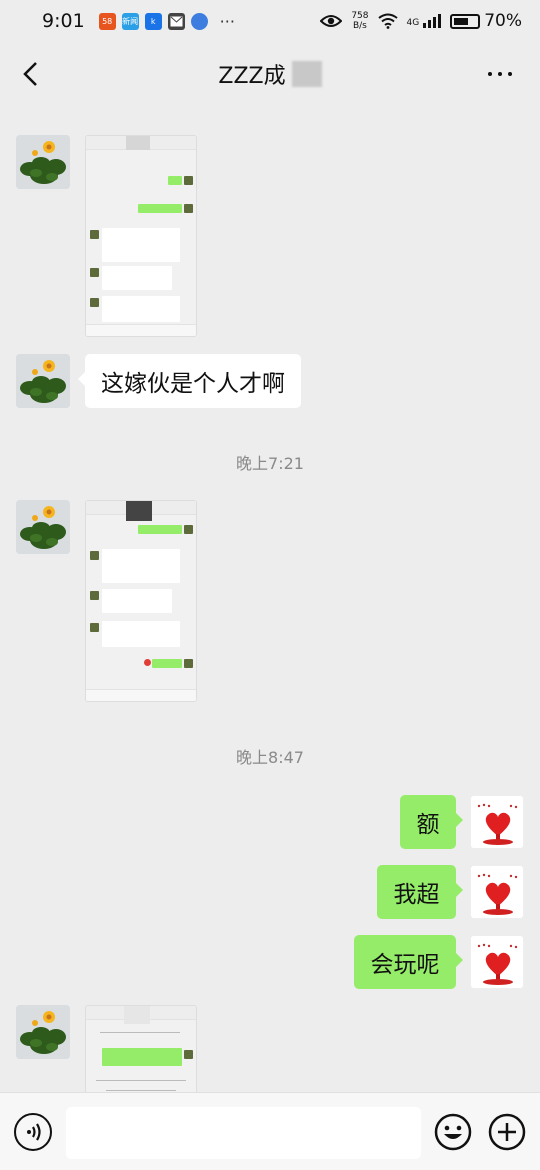  What do you see at coordinates (252, 76) in the screenshot?
I see `contact-name: ZZZ成` at bounding box center [252, 76].